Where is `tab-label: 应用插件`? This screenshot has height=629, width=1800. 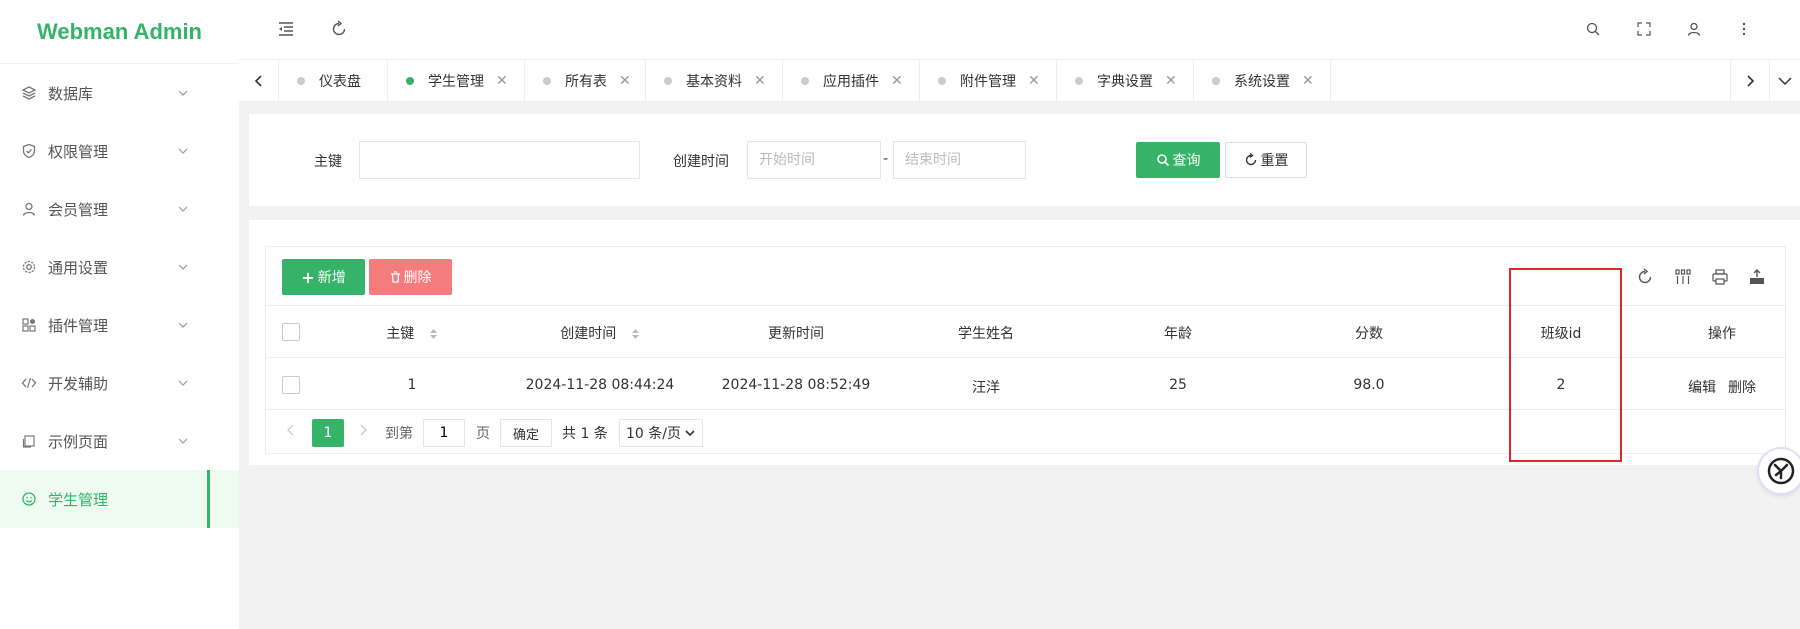 tab-label: 应用插件 is located at coordinates (851, 82).